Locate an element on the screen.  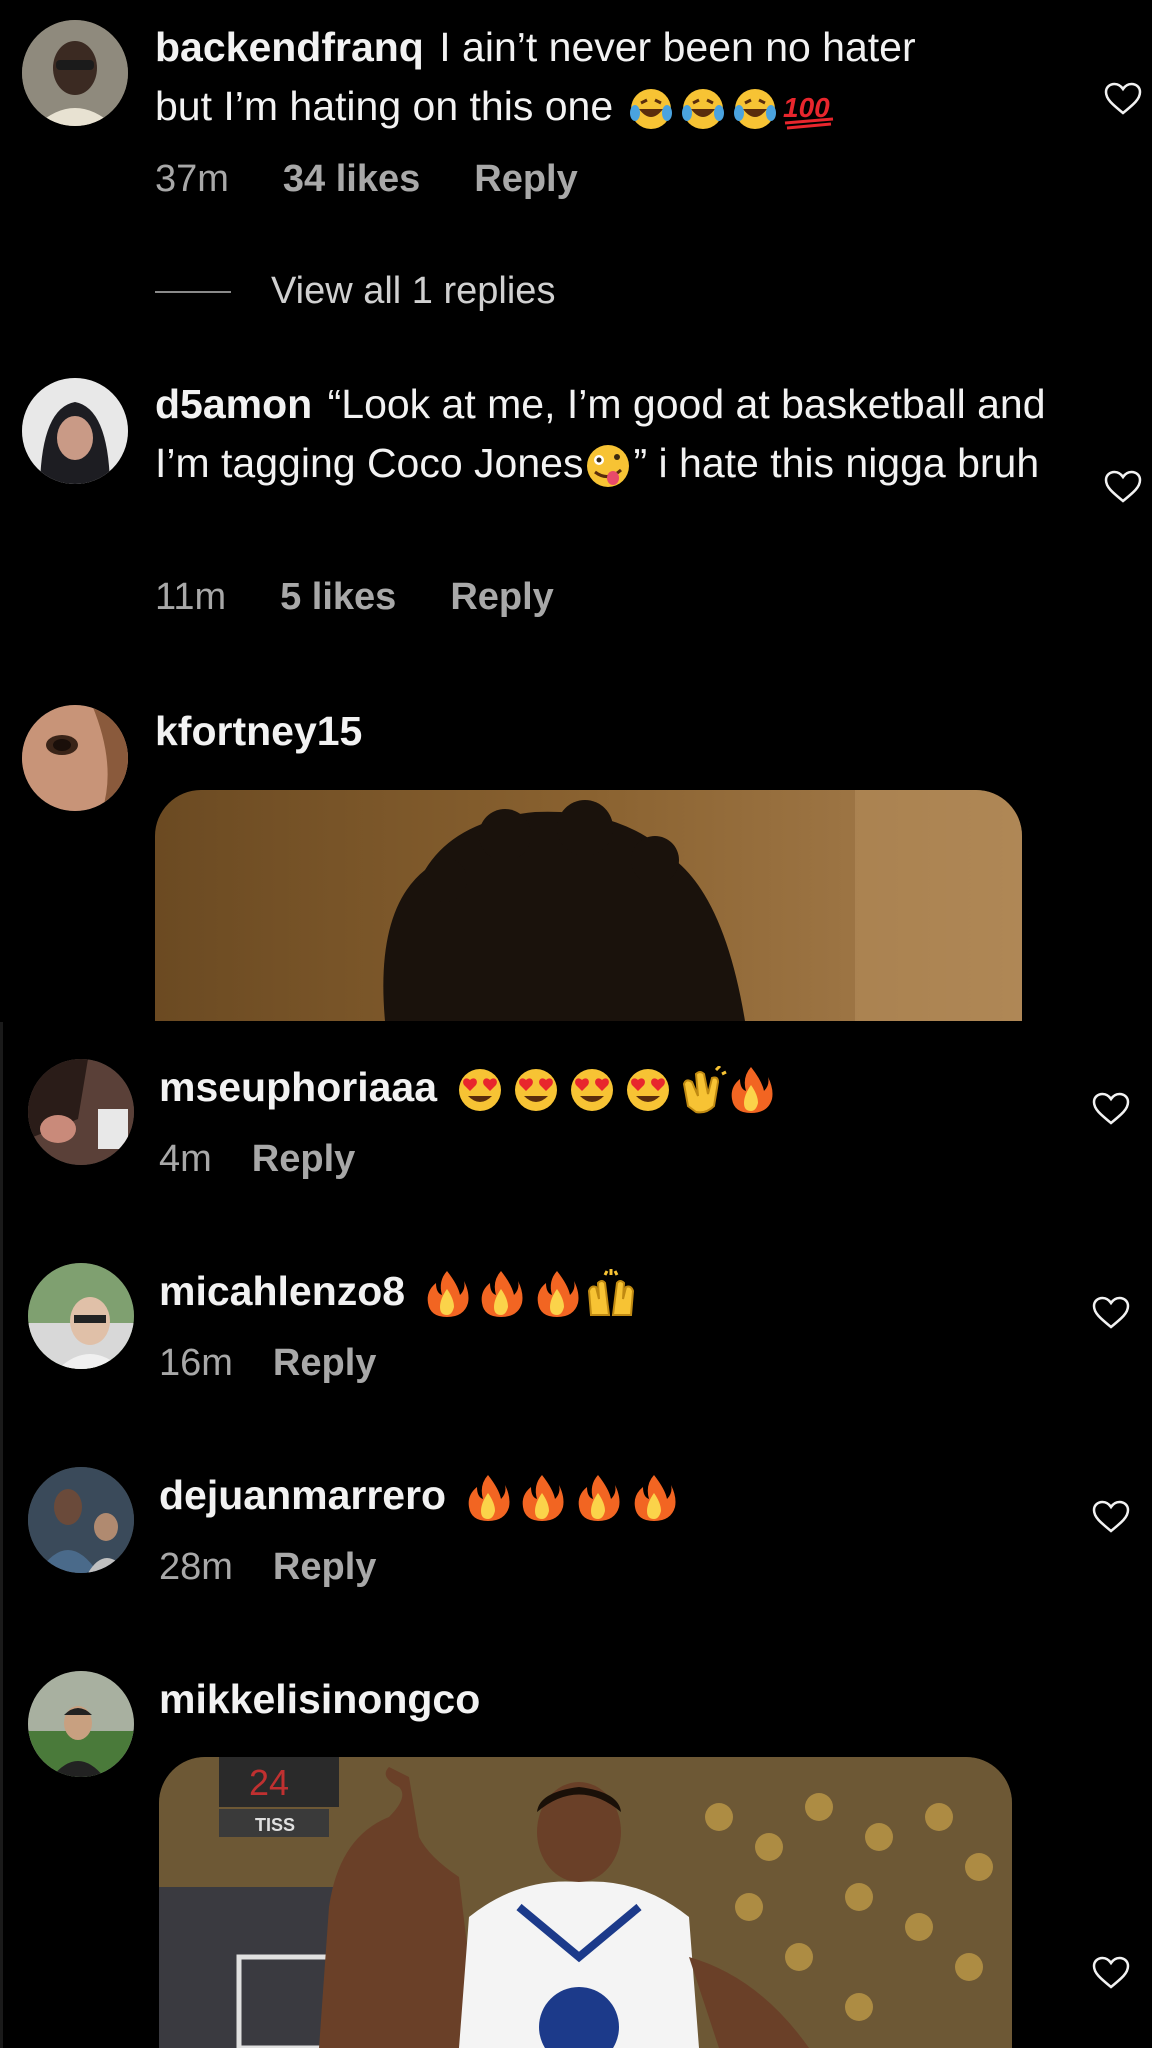
comment-time: 28m is located at coordinates (196, 1567).